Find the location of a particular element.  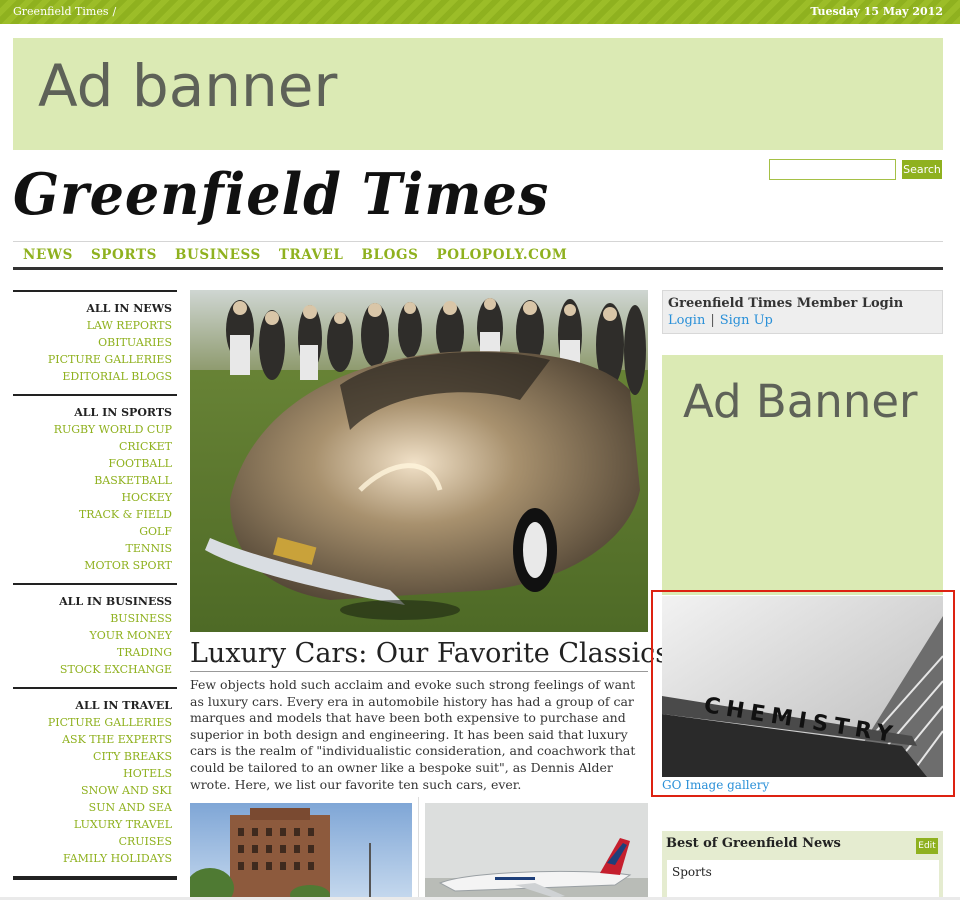

top-ad-banner: Ad banner is located at coordinates (478, 94).